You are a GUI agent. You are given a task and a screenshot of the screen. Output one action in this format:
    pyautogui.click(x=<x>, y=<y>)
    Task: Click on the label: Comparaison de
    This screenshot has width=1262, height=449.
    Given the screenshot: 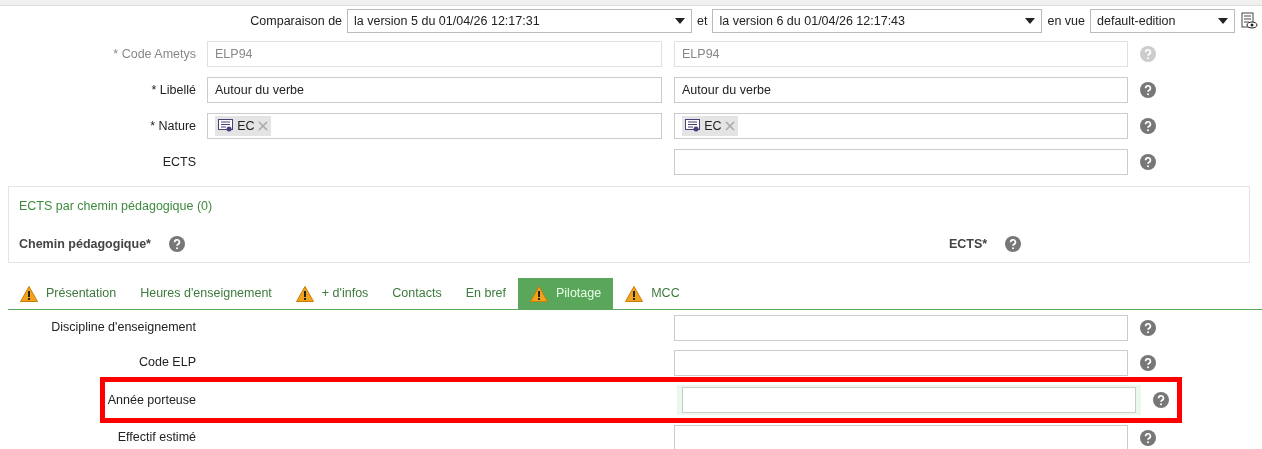 What is the action you would take?
    pyautogui.click(x=296, y=21)
    